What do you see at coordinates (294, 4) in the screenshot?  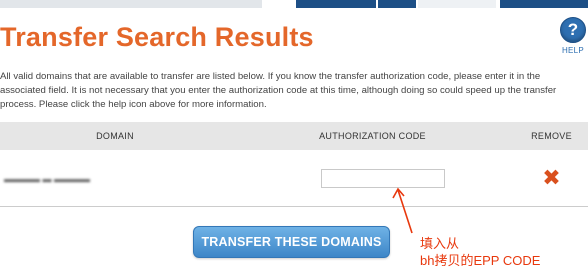 I see `top-nav-strip` at bounding box center [294, 4].